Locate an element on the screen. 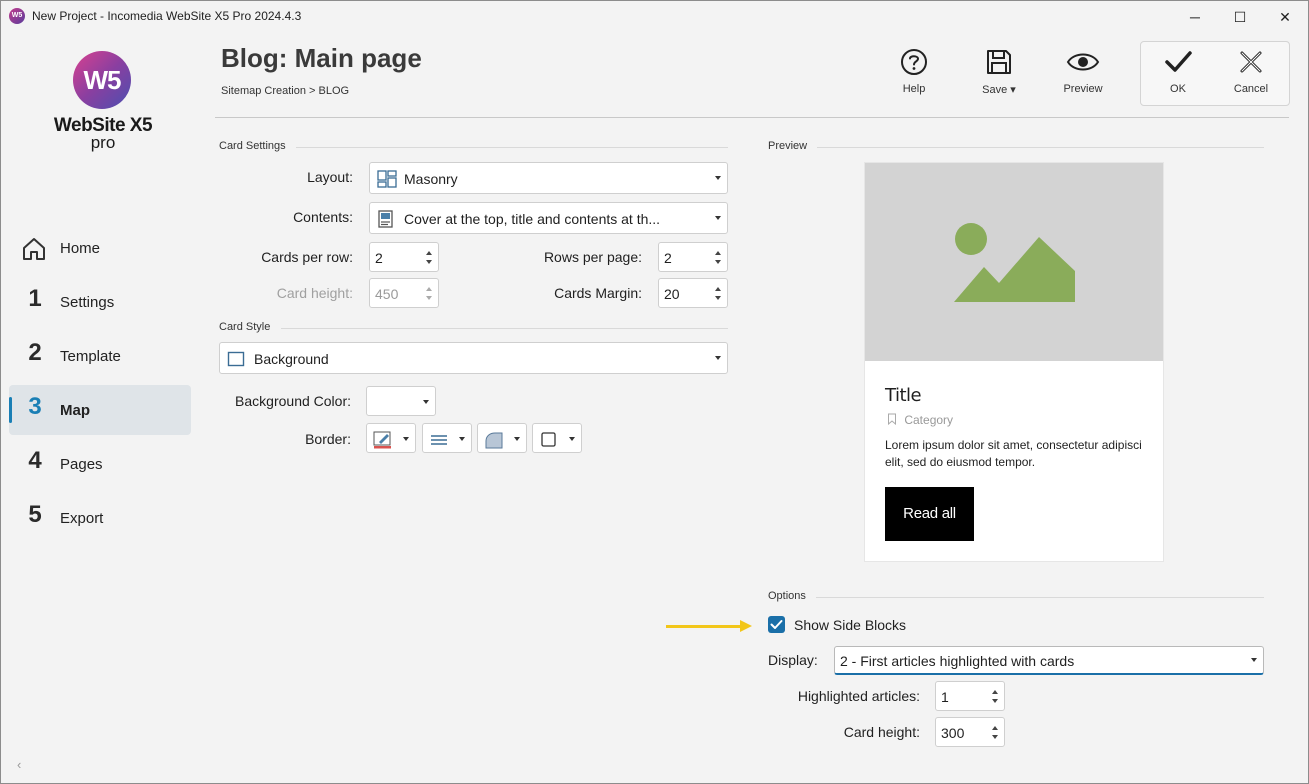  step-number: 3 is located at coordinates (35, 406).